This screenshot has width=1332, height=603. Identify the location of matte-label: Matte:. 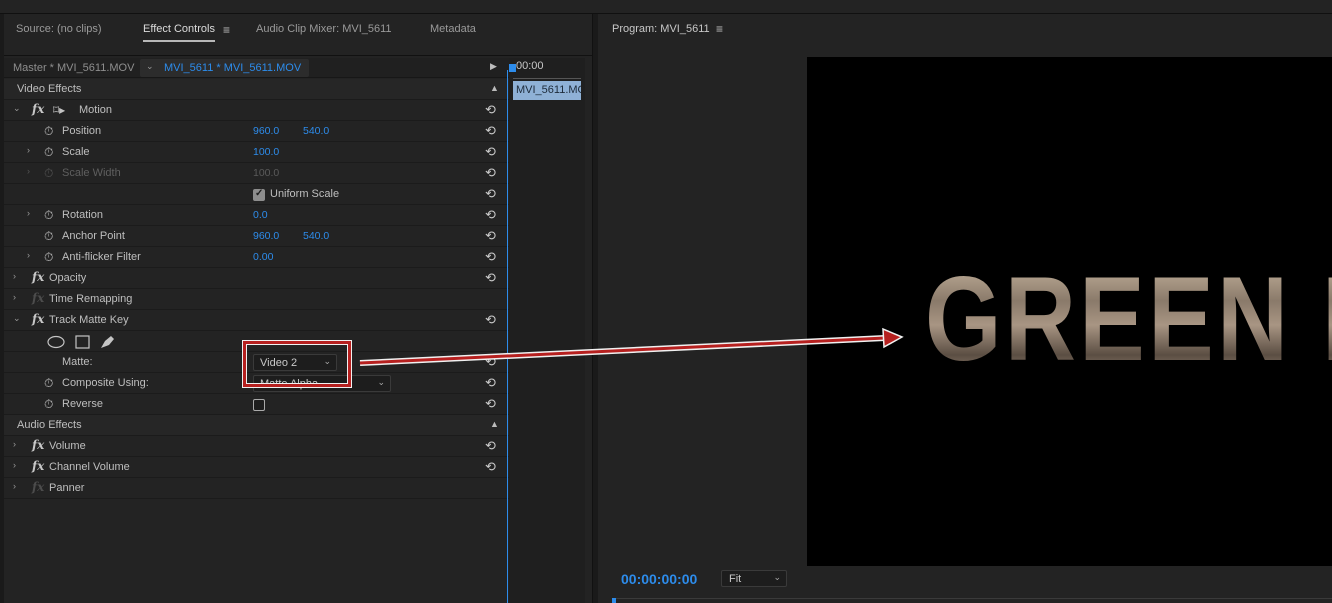
(77, 362).